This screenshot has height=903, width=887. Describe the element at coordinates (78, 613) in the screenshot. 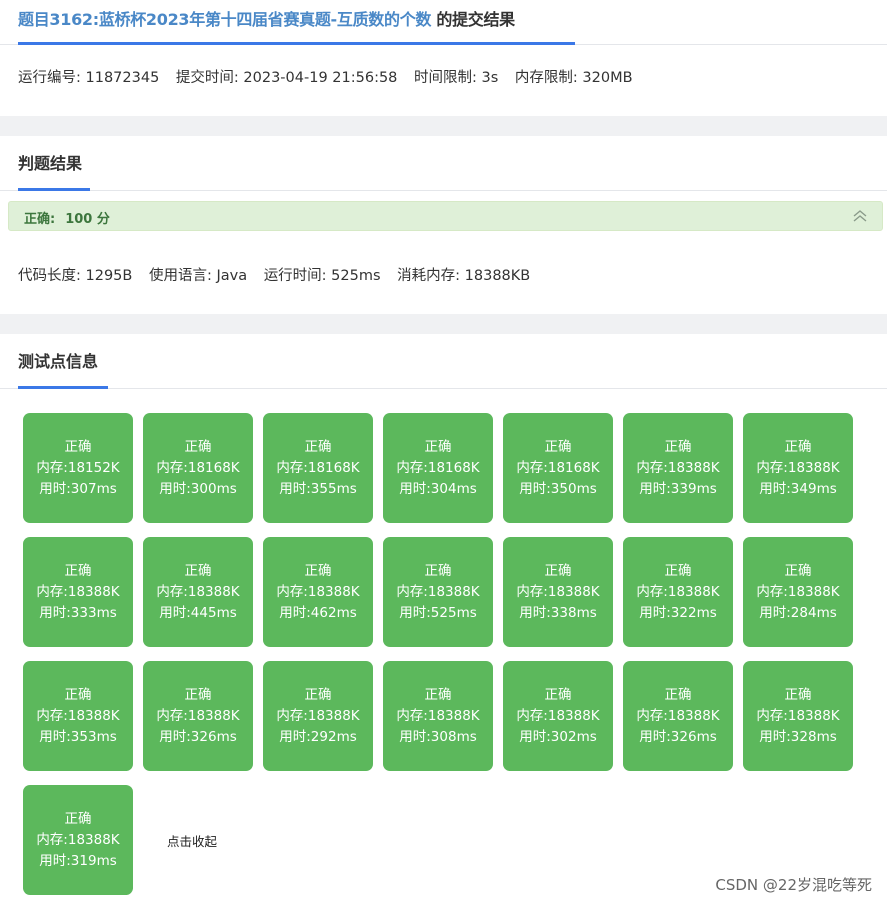

I see `test-time: 用时:333ms` at that location.